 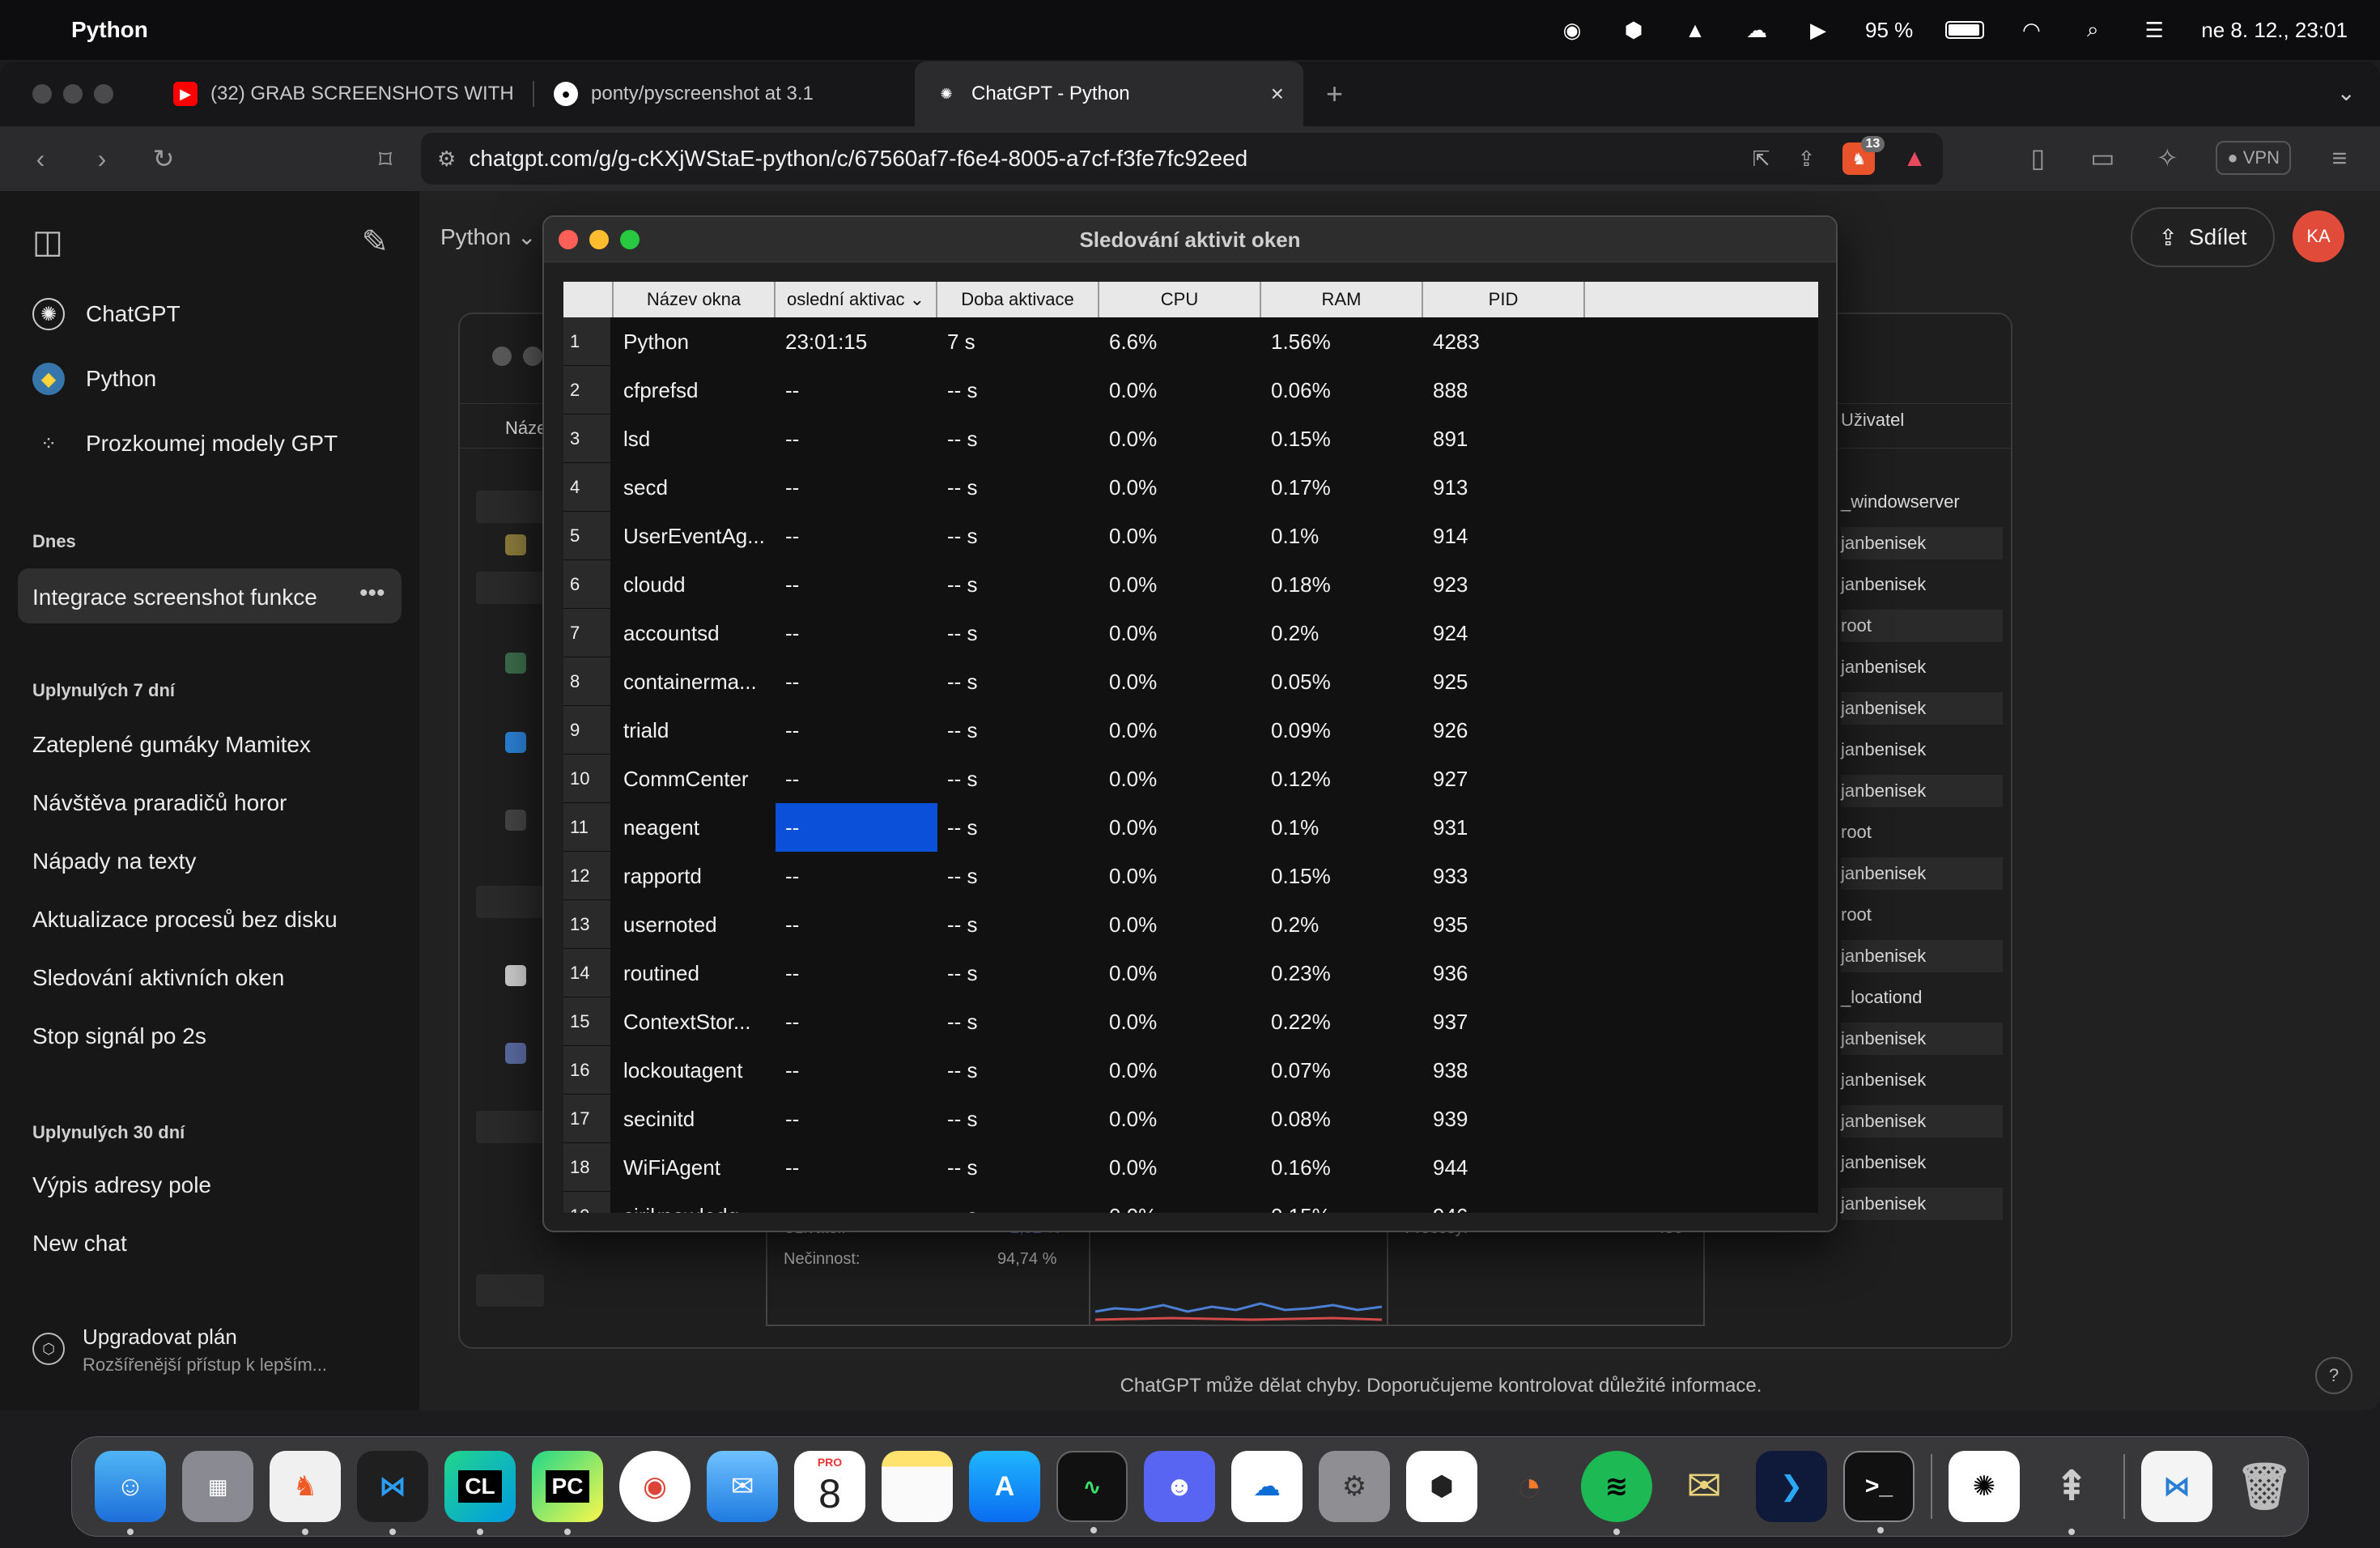 I want to click on tailscale-status-icon: ⬢, so click(x=1634, y=30).